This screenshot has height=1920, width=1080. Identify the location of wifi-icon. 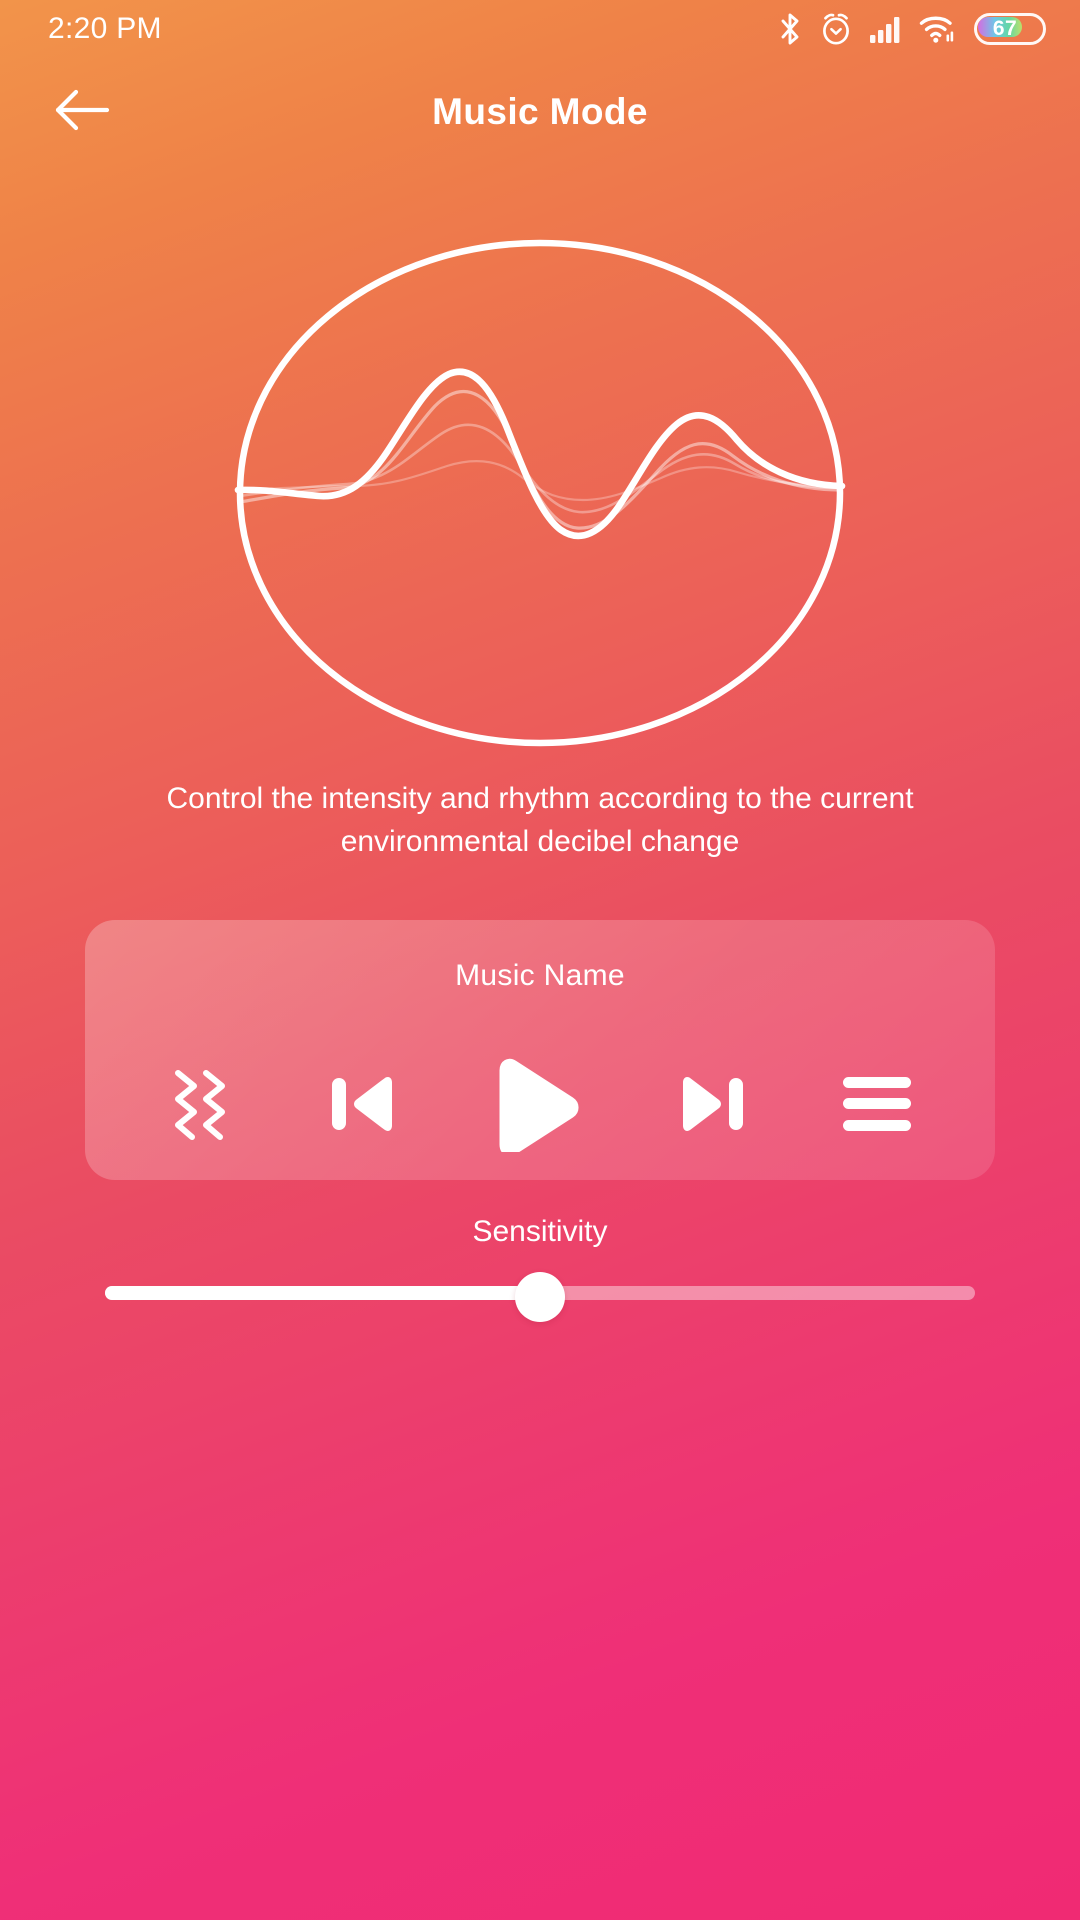
(938, 29).